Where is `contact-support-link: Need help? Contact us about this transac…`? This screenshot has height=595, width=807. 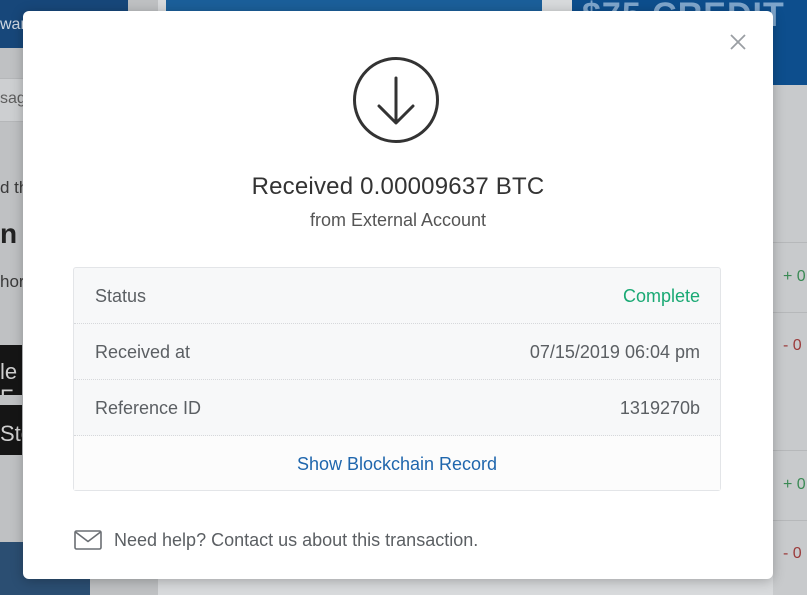 contact-support-link: Need help? Contact us about this transac… is located at coordinates (296, 540).